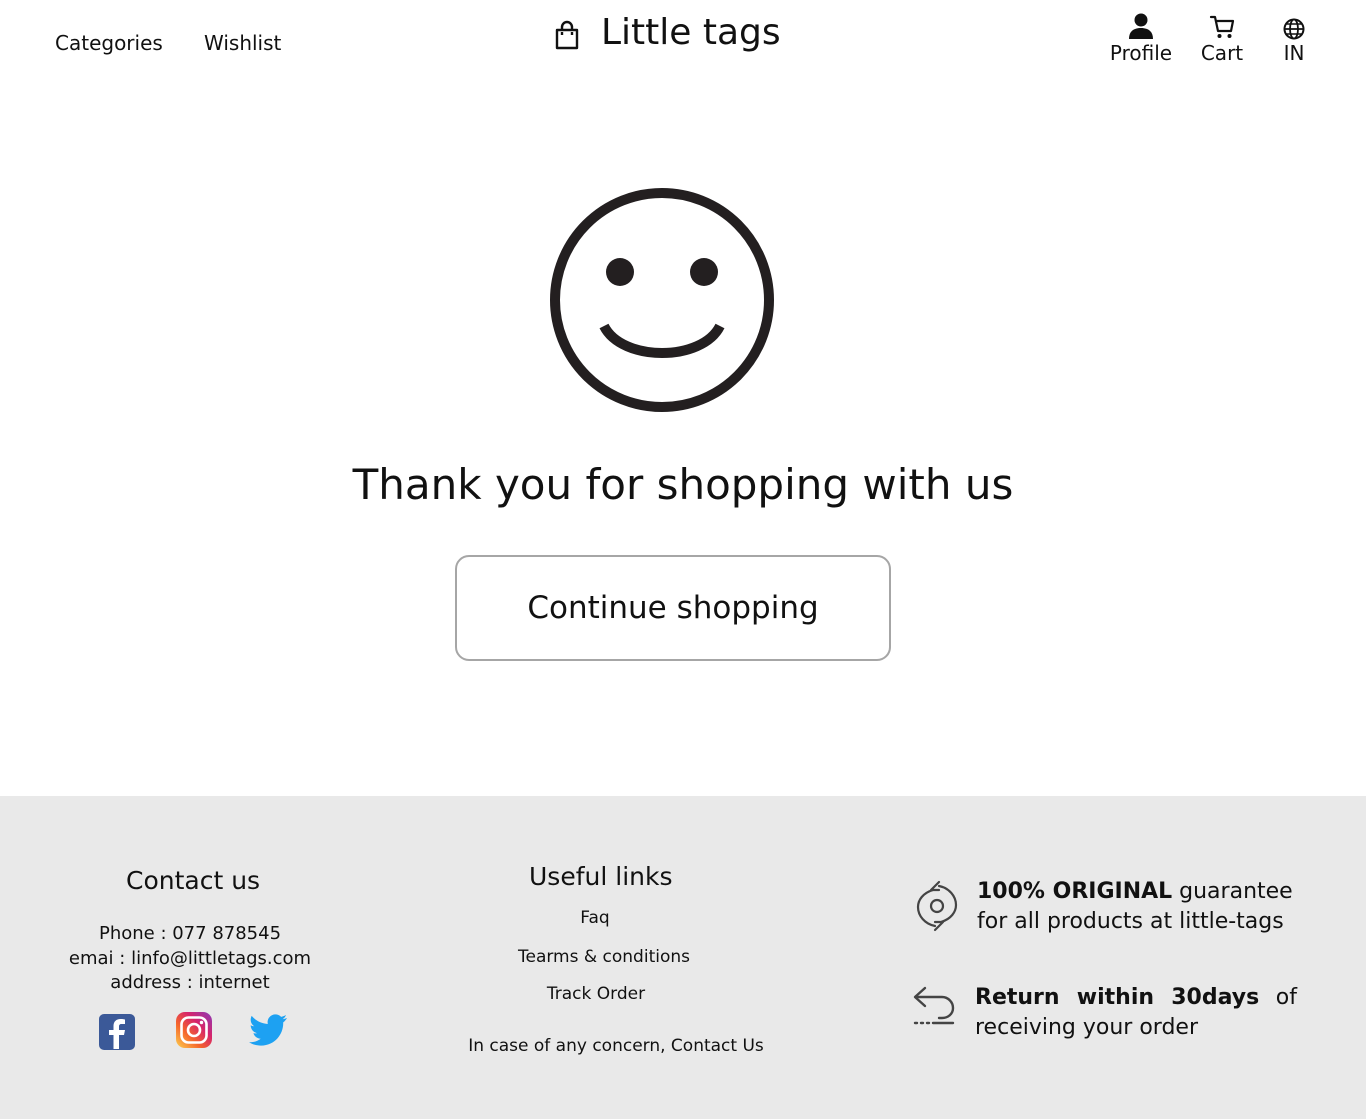 Image resolution: width=1366 pixels, height=1119 pixels. What do you see at coordinates (662, 300) in the screenshot?
I see `smiley-face-icon` at bounding box center [662, 300].